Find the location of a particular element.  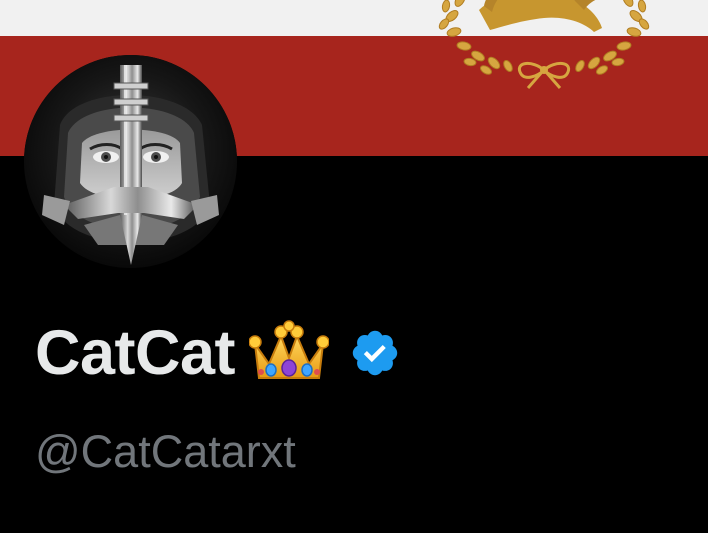

lion-and-sun-emblem-icon is located at coordinates (544, 44).